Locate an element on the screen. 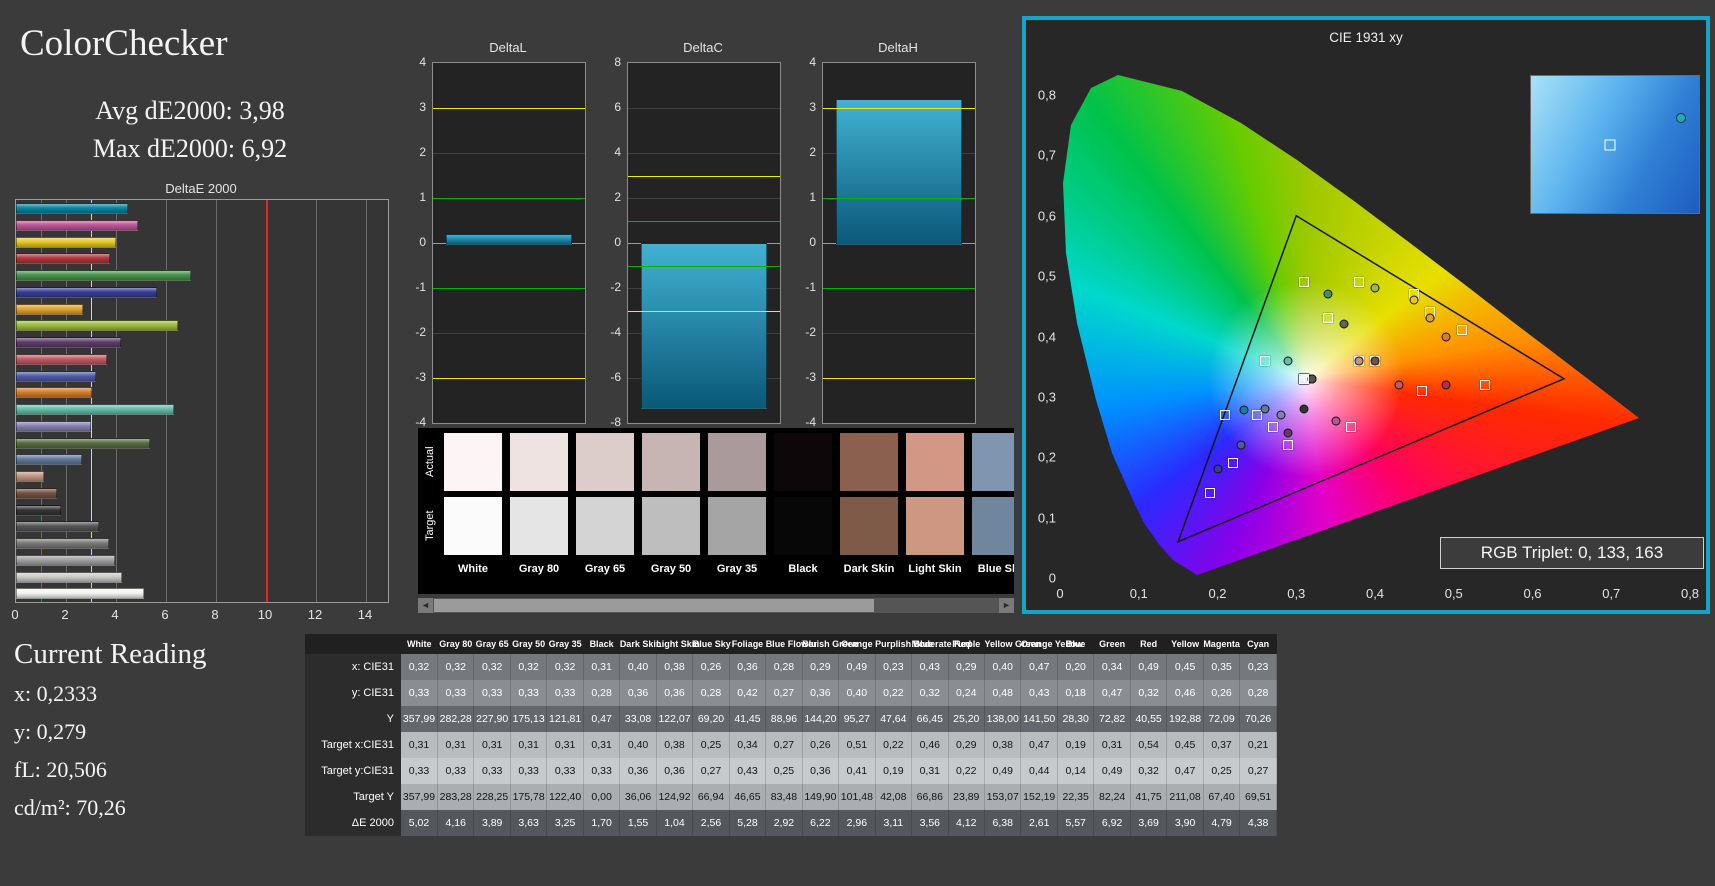 This screenshot has width=1715, height=886. patch-strip-scrollbar: ◄ ► is located at coordinates (716, 605).